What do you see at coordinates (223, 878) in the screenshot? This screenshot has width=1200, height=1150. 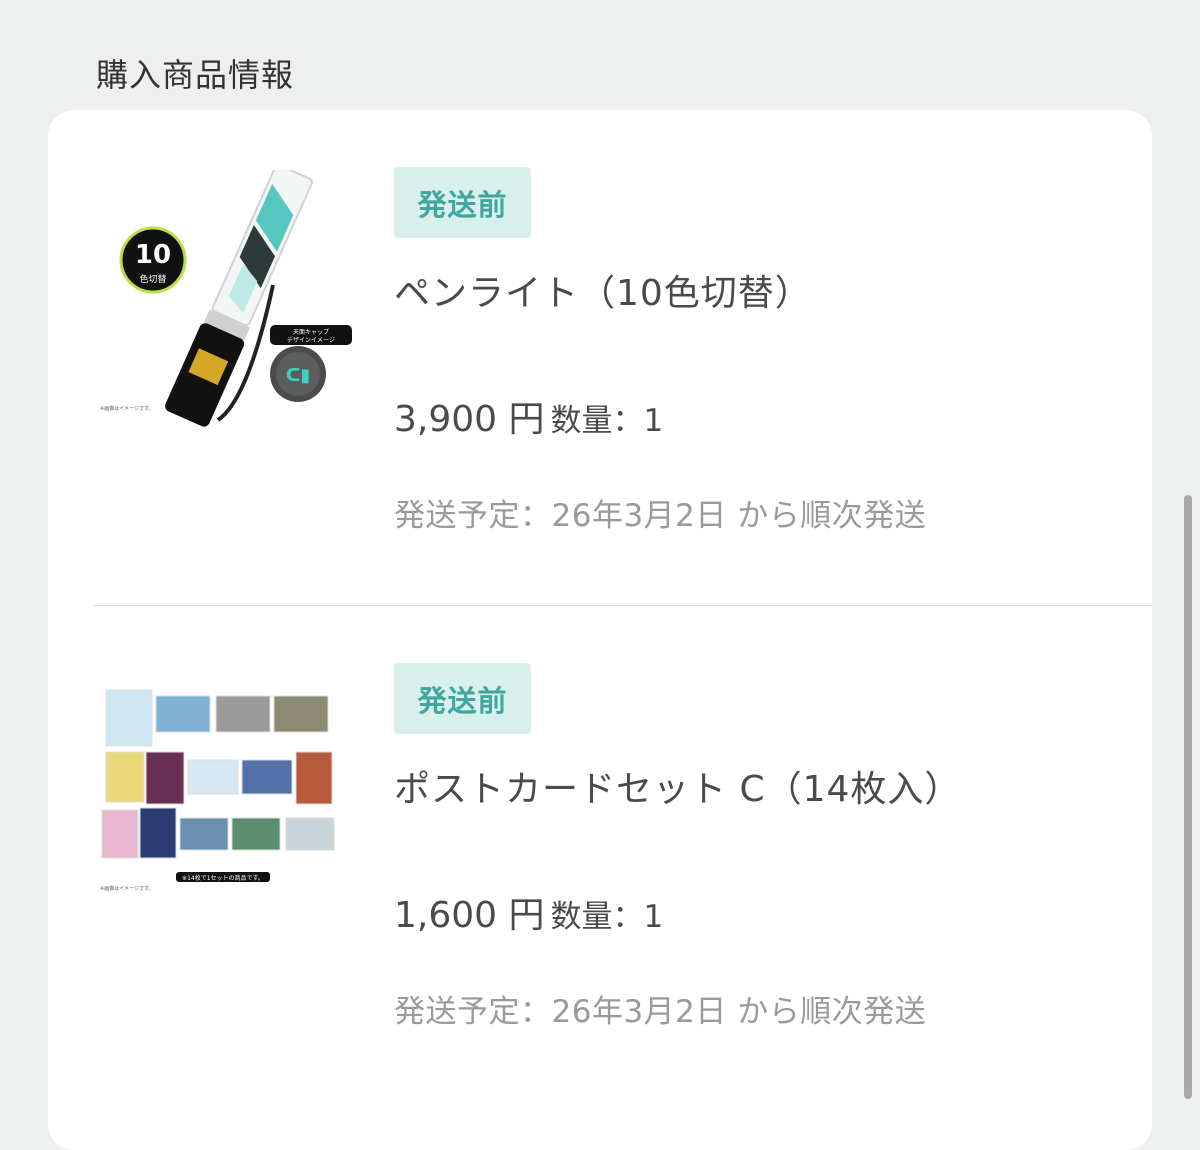 I see `thumb-caption: ※14枚で1セットの商品です。` at bounding box center [223, 878].